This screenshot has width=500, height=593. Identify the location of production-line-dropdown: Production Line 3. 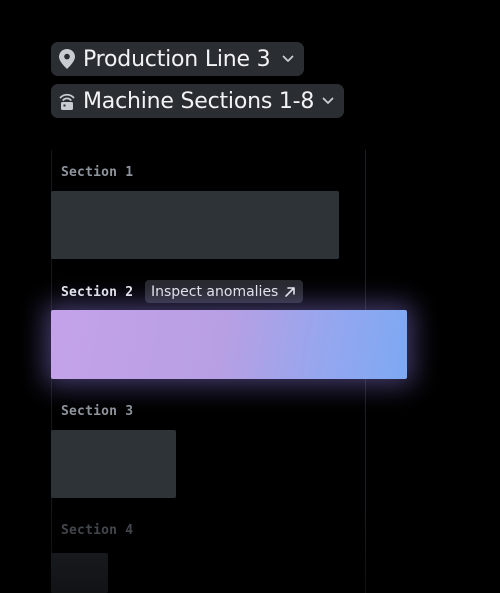
(177, 59).